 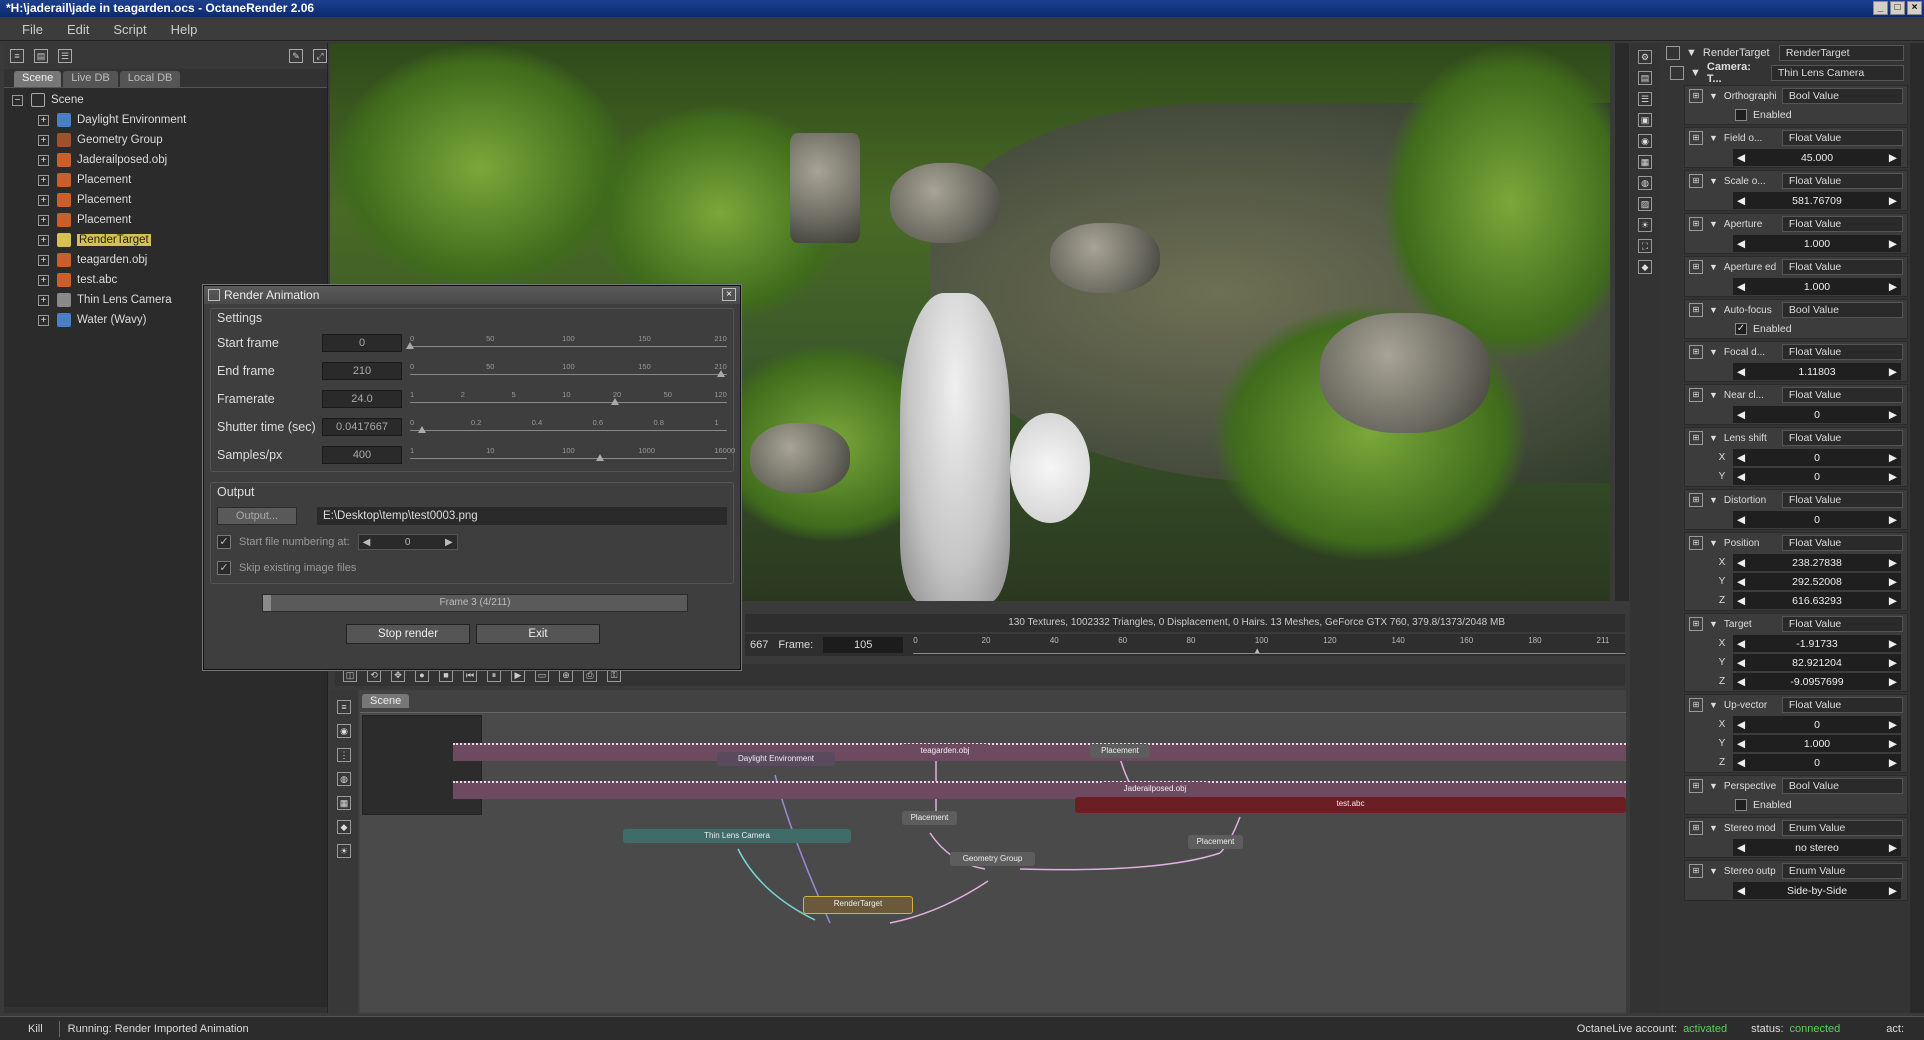 What do you see at coordinates (1645, 120) in the screenshot?
I see `image-icon: ▣` at bounding box center [1645, 120].